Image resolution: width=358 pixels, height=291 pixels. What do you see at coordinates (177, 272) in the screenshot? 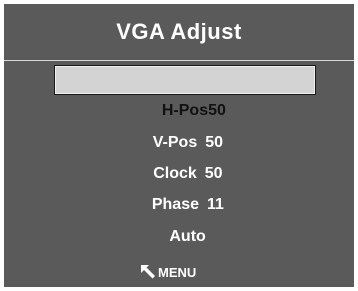
I see `menu-label: MENU` at bounding box center [177, 272].